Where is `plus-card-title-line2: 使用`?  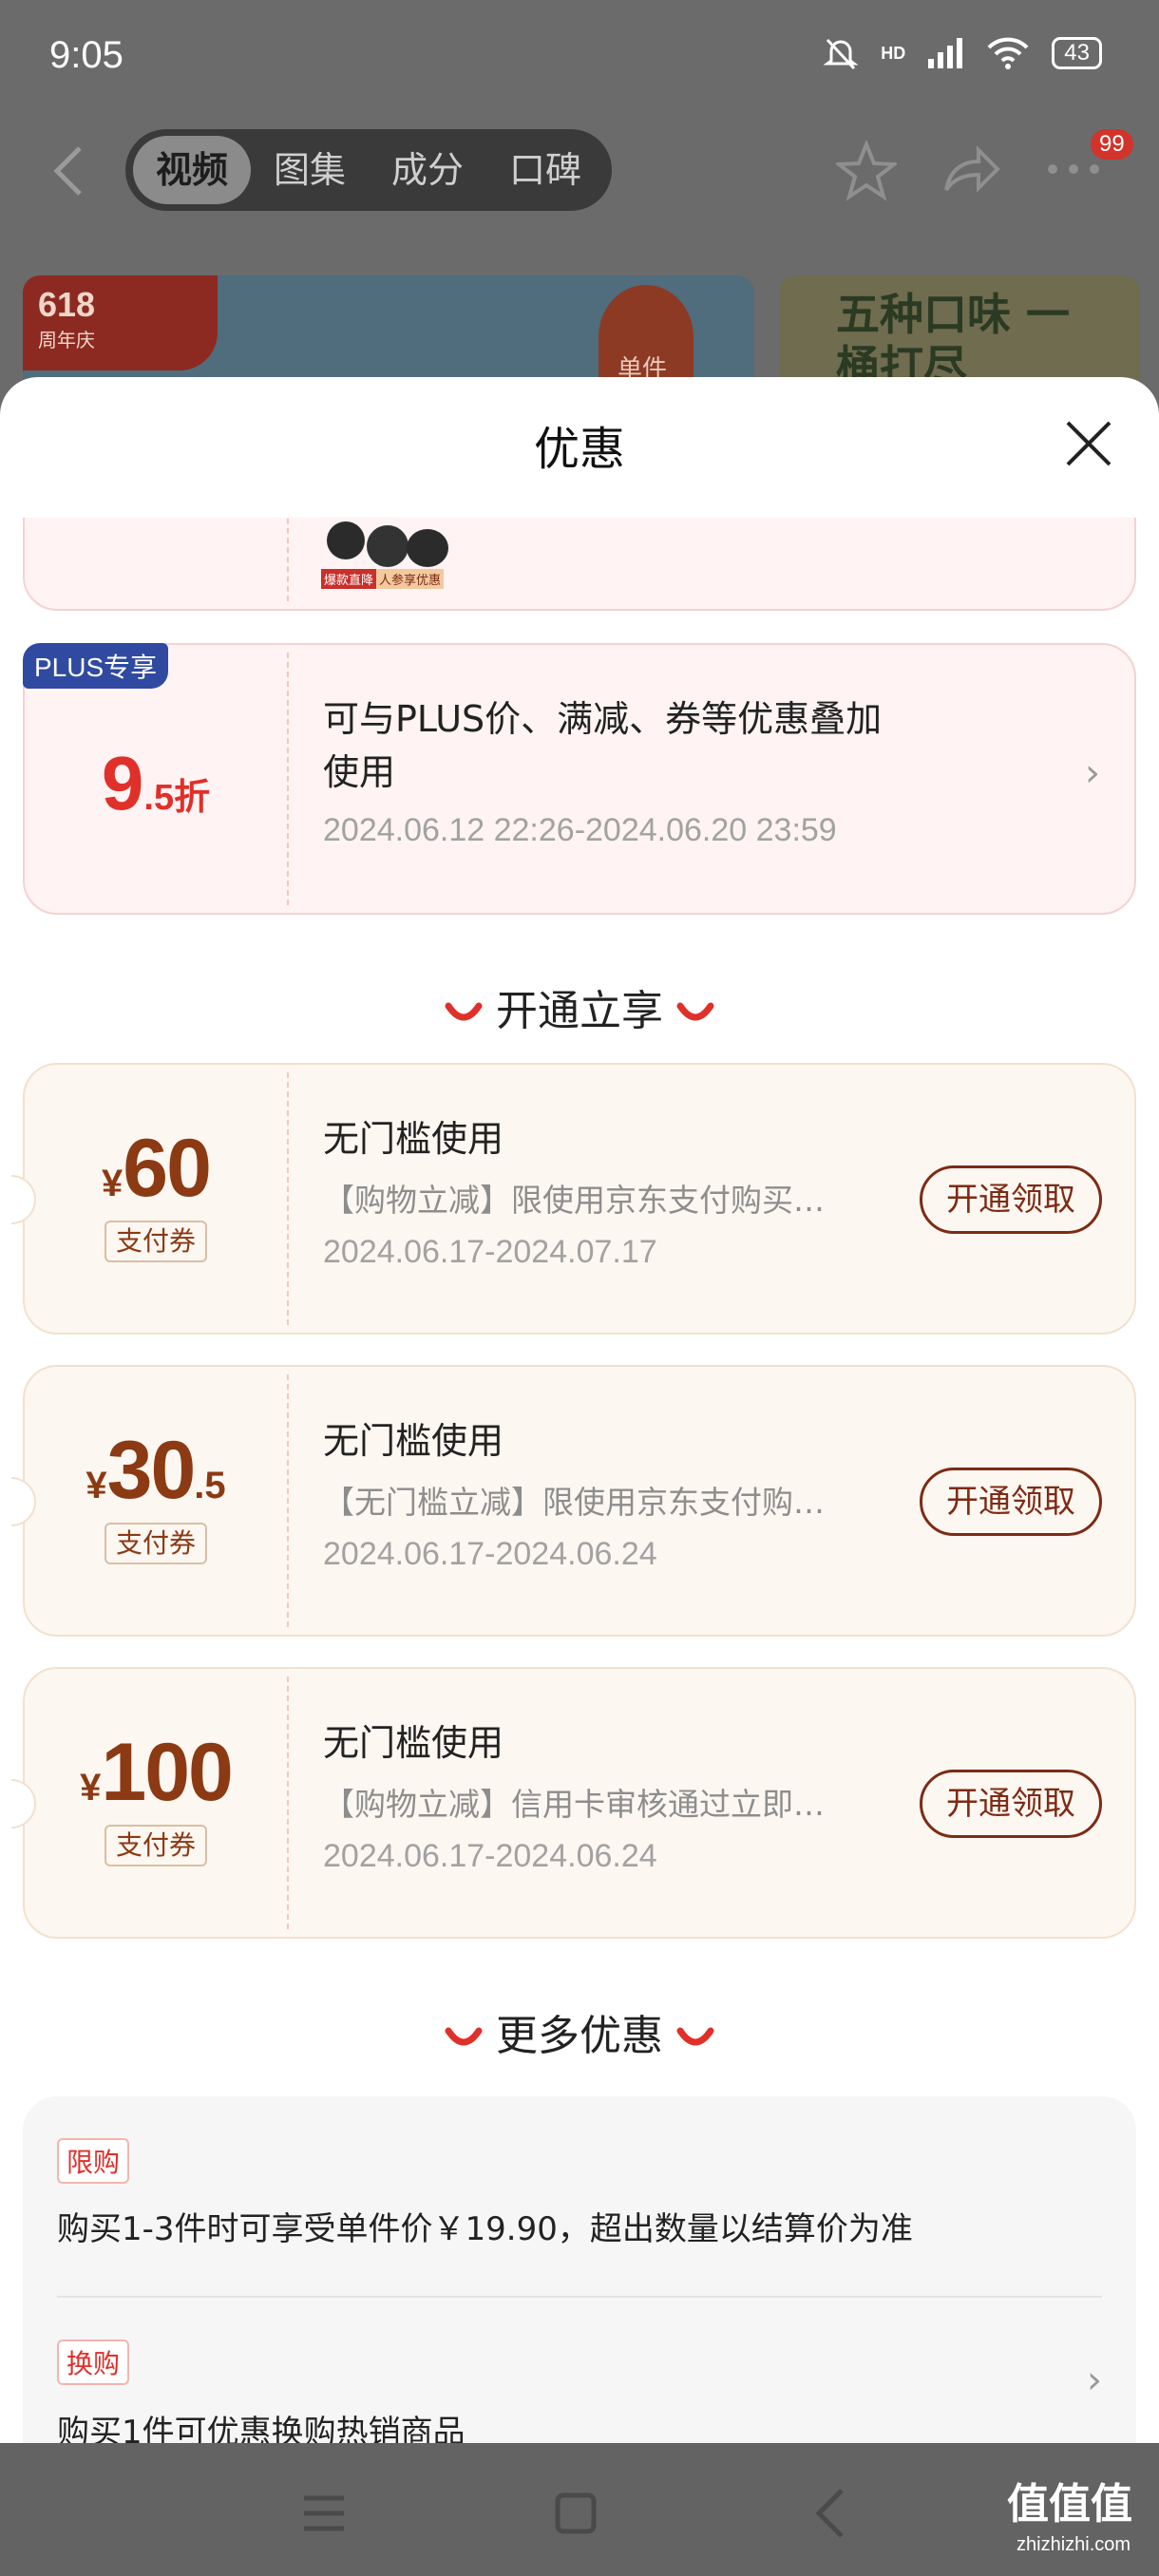
plus-card-title-line2: 使用 is located at coordinates (359, 772).